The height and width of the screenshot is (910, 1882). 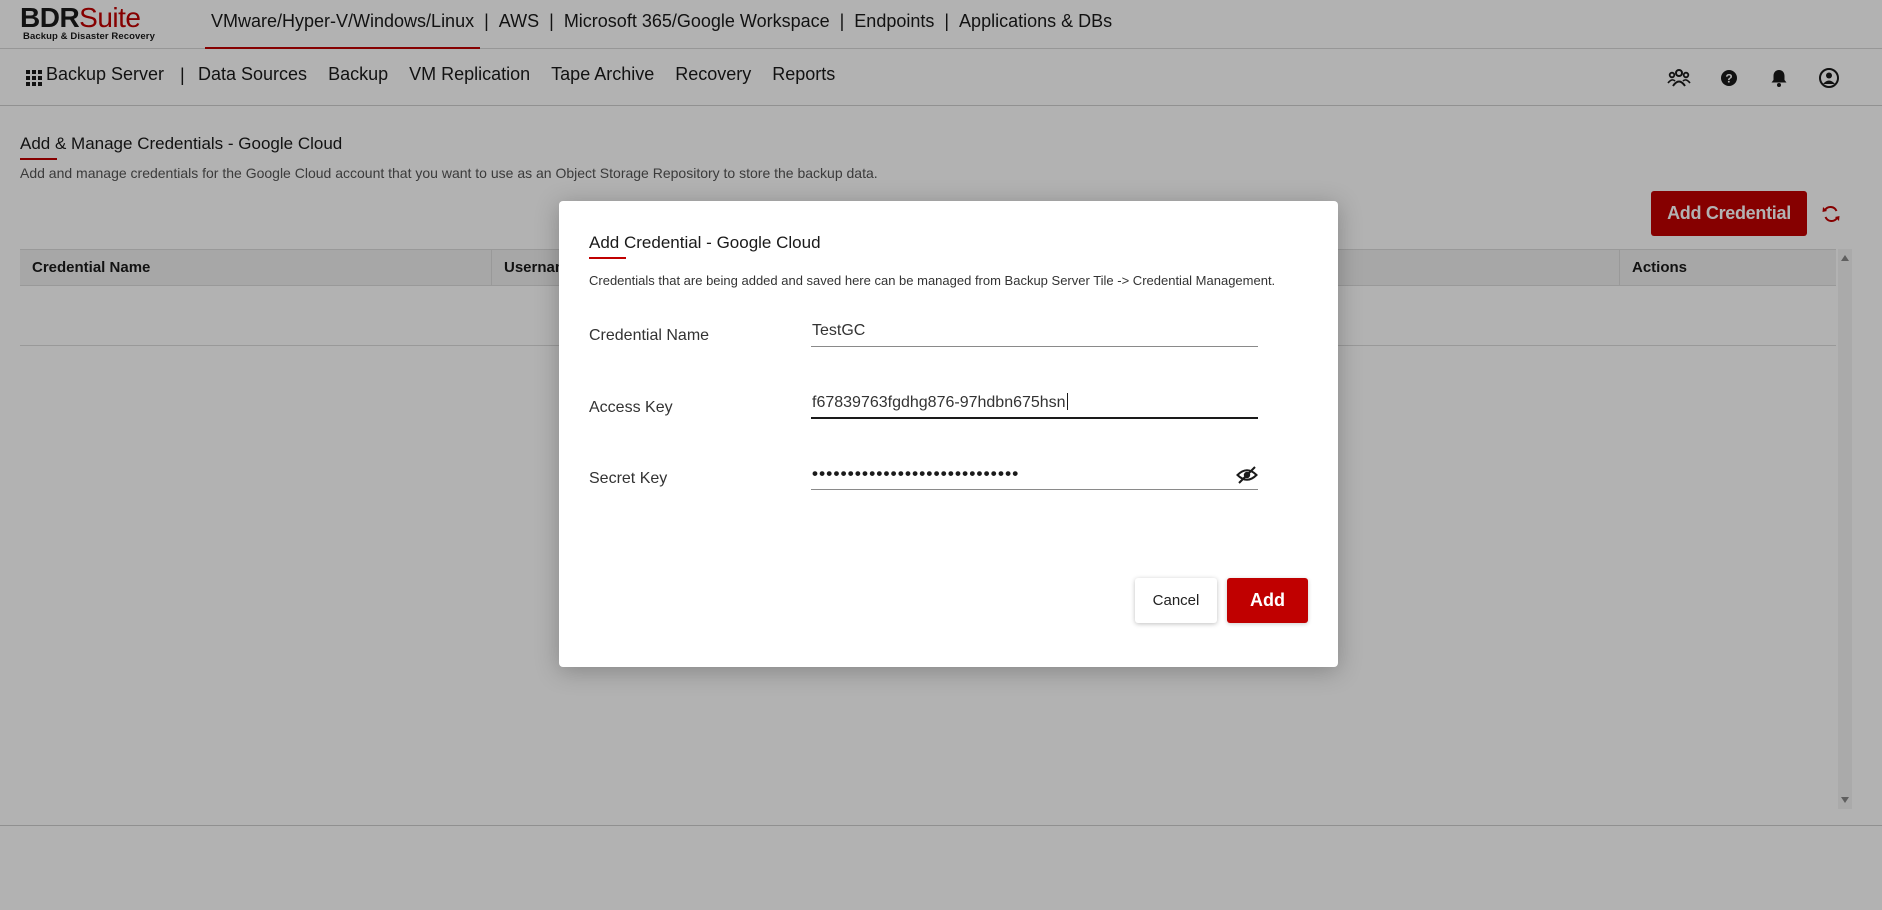 What do you see at coordinates (607, 258) in the screenshot?
I see `dialog-title-underline` at bounding box center [607, 258].